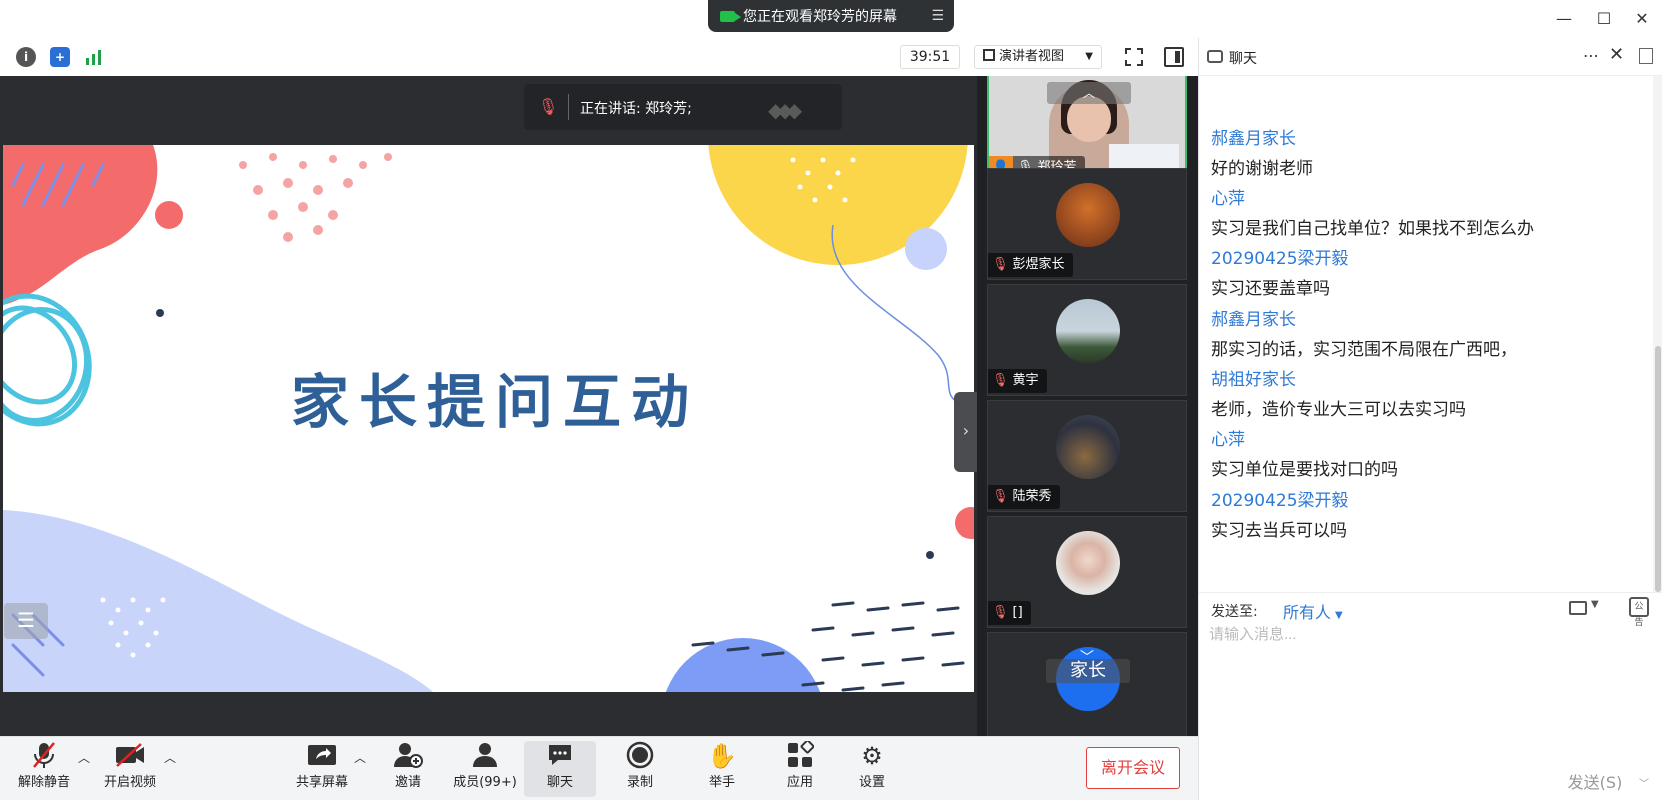  Describe the element at coordinates (1304, 470) in the screenshot. I see `message-text: 实习单位是要找对口的吗` at that location.